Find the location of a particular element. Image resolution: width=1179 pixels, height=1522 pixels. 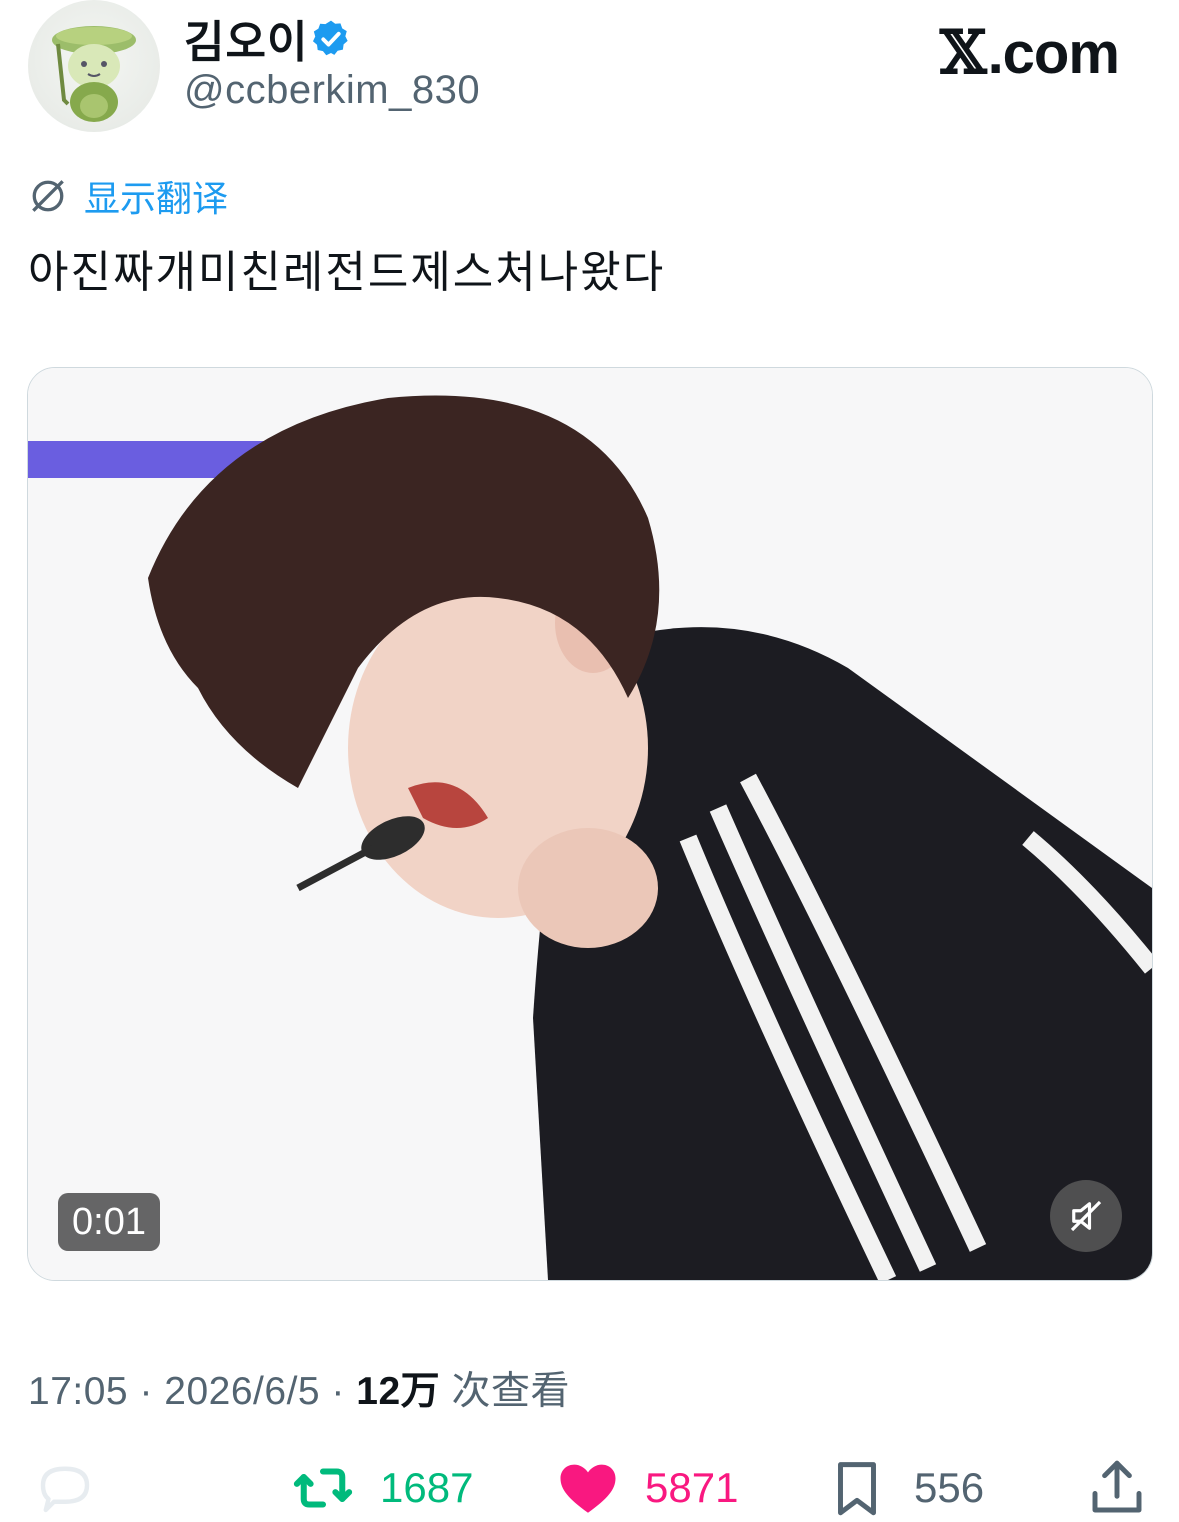

share-button is located at coordinates (1117, 1488).